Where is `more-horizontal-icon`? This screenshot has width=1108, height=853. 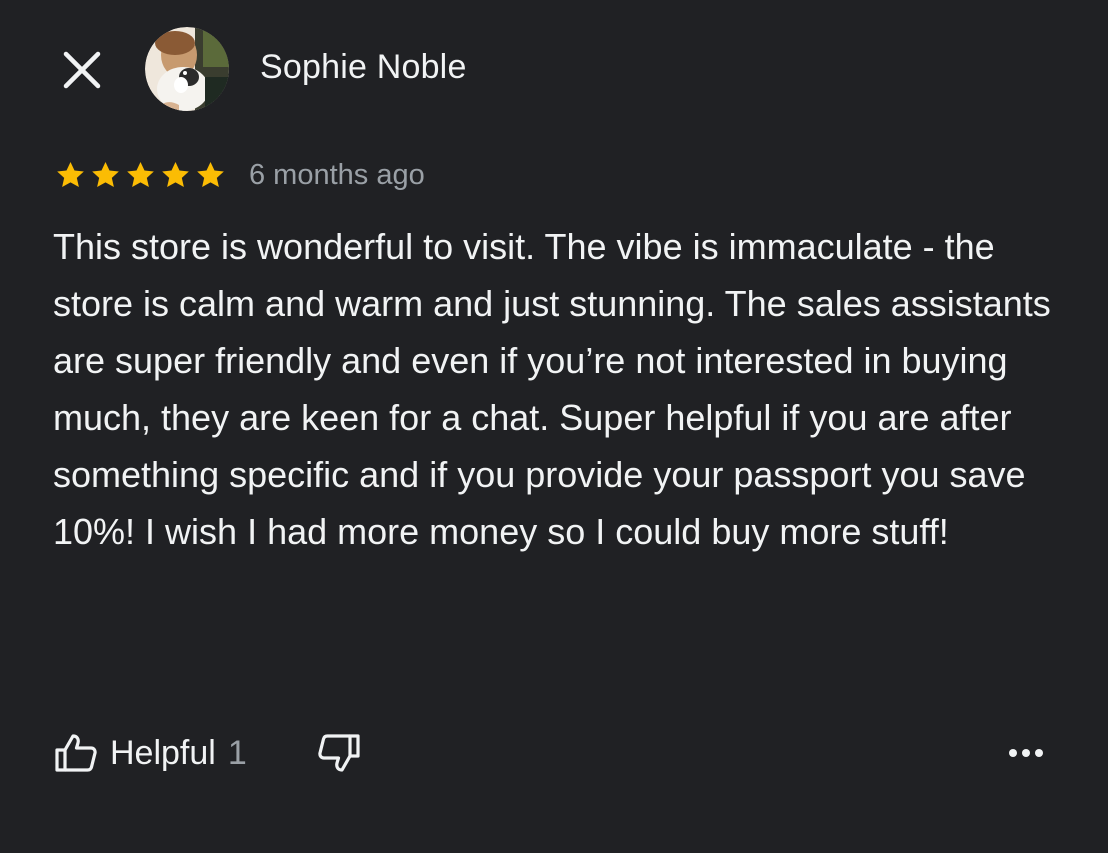 more-horizontal-icon is located at coordinates (1026, 753).